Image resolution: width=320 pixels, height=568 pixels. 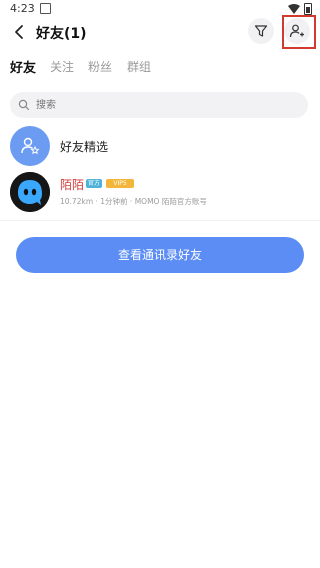 What do you see at coordinates (72, 185) in the screenshot?
I see `friend-name: 陌陌` at bounding box center [72, 185].